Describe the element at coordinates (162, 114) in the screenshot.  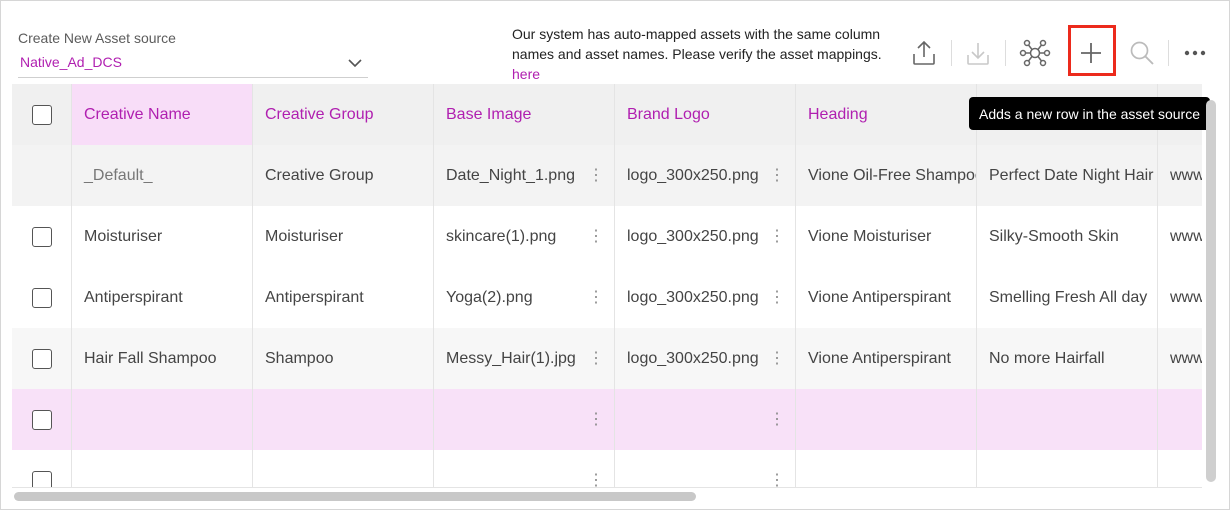
I see `column-header: Creative Name` at that location.